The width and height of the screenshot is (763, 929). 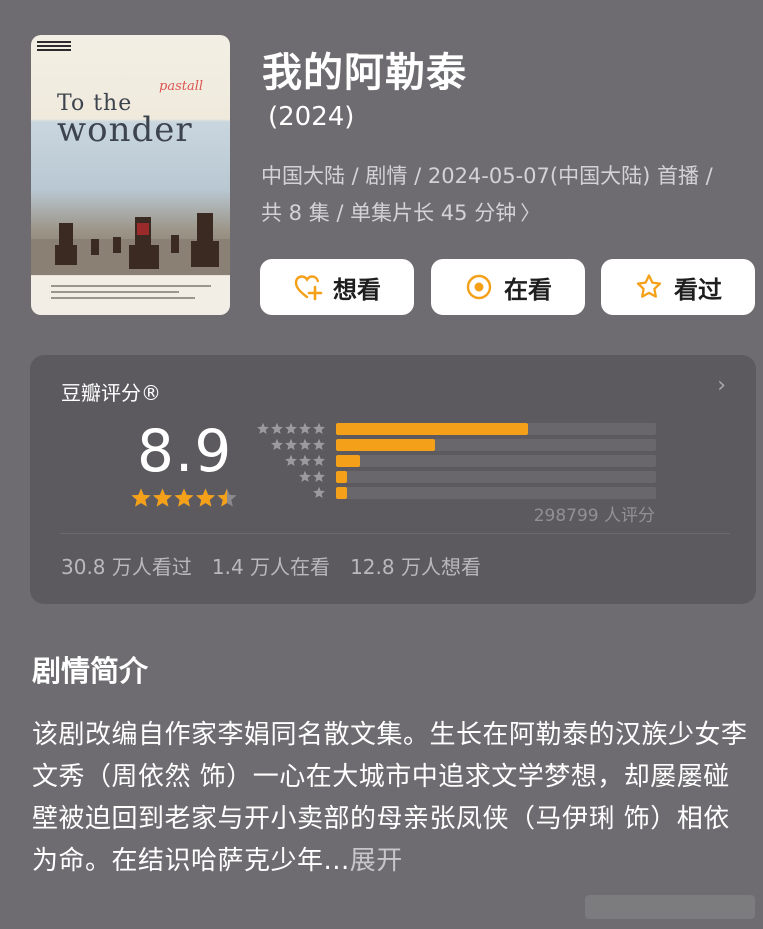 What do you see at coordinates (125, 130) in the screenshot?
I see `poster-title-en-main: wonder` at bounding box center [125, 130].